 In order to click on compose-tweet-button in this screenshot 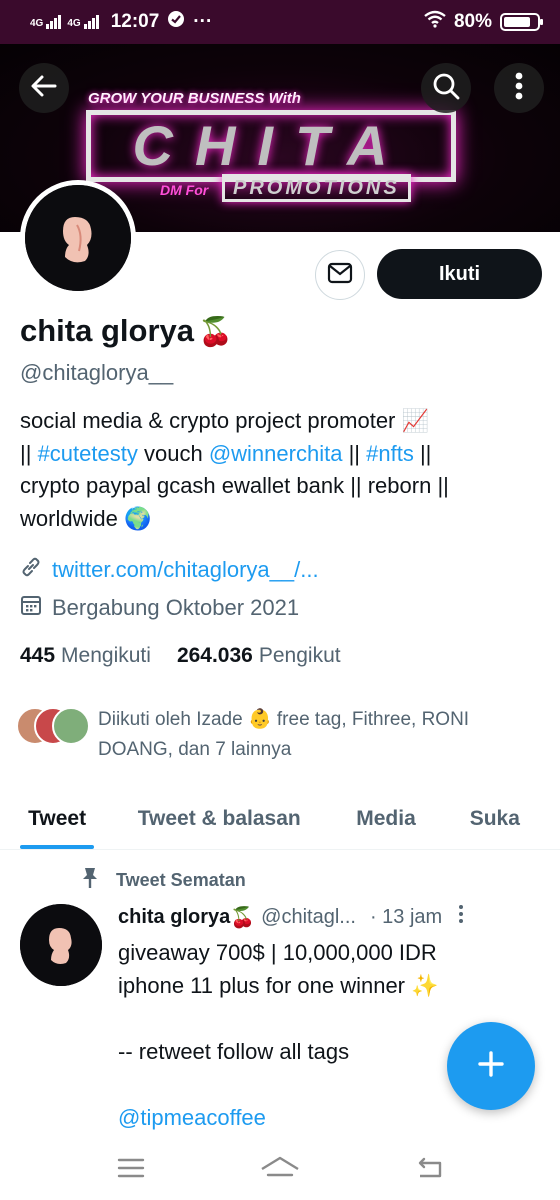, I will do `click(491, 1066)`.